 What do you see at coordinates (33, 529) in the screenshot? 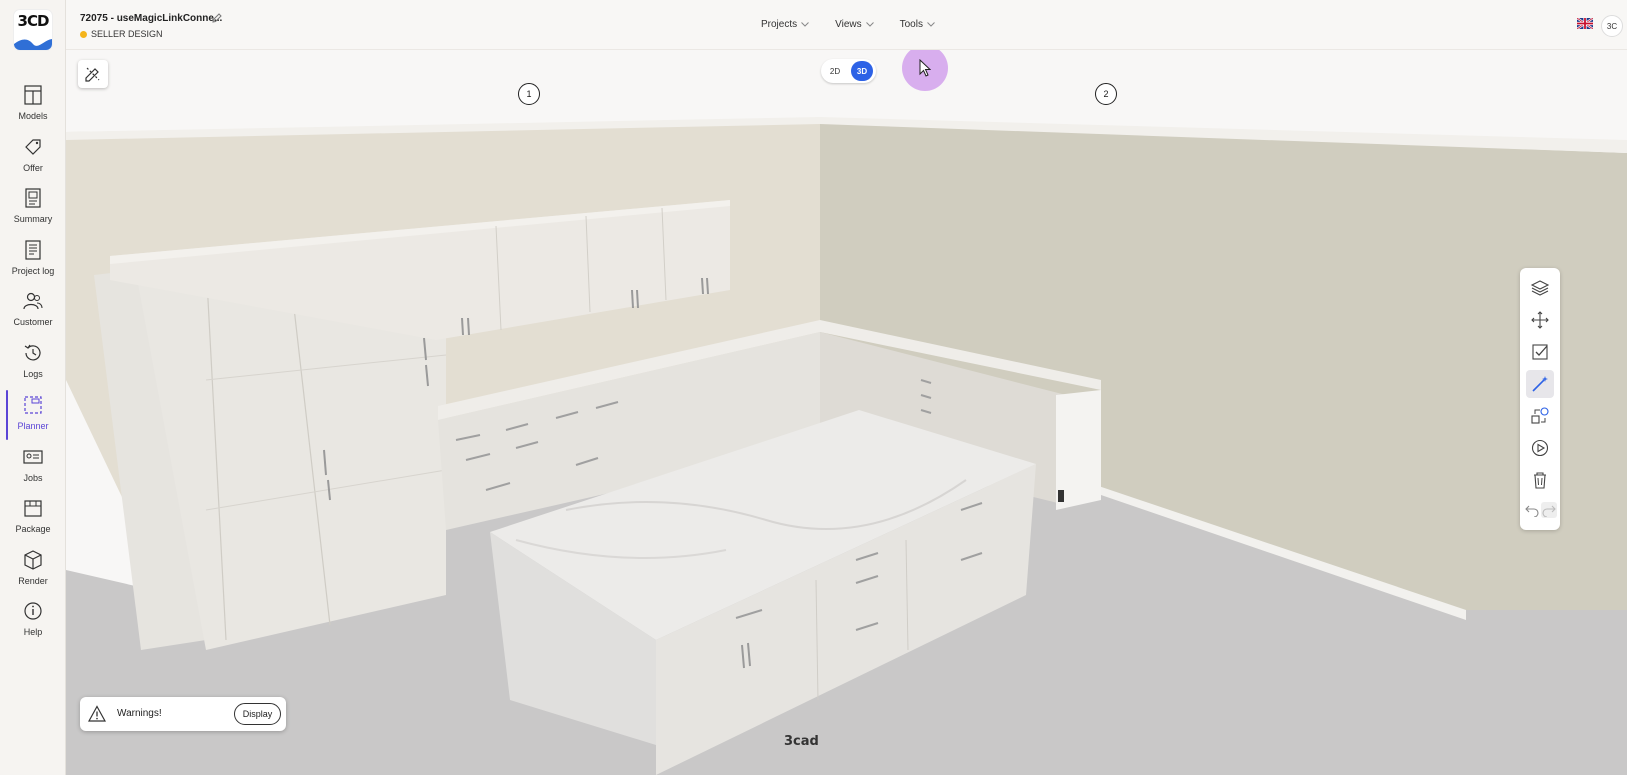
I see `sidebar-item-label: Package` at bounding box center [33, 529].